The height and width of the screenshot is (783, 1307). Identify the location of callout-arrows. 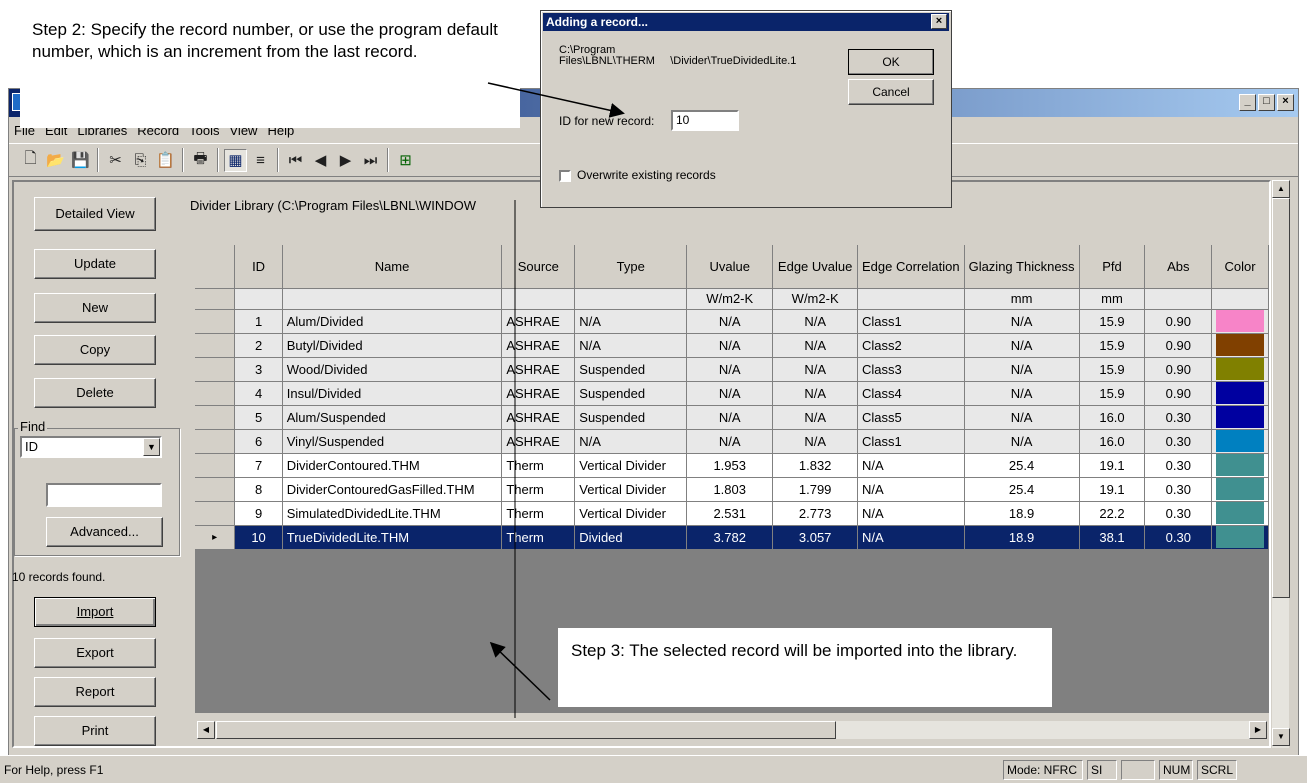
(556, 400).